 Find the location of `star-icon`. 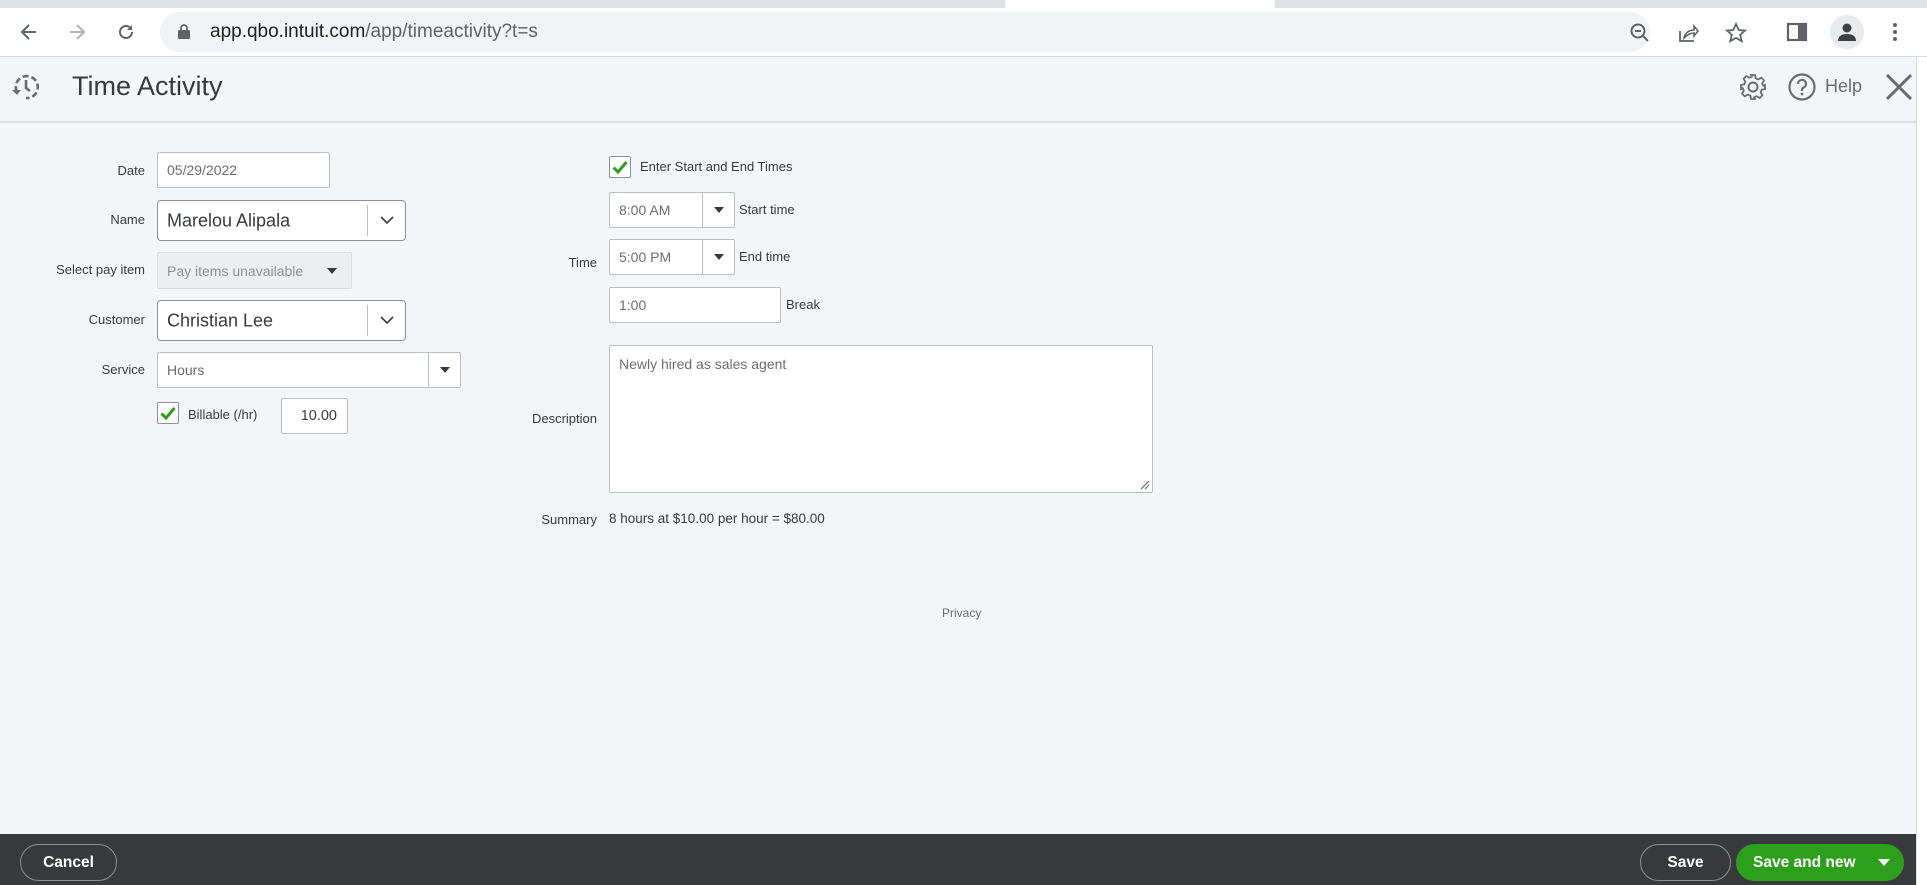

star-icon is located at coordinates (1736, 33).